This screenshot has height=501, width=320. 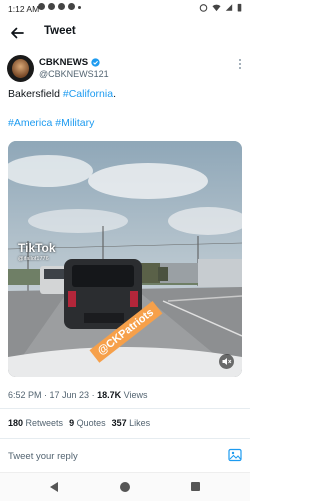 I want to click on tweet-date: 17 Jun 23, so click(x=69, y=395).